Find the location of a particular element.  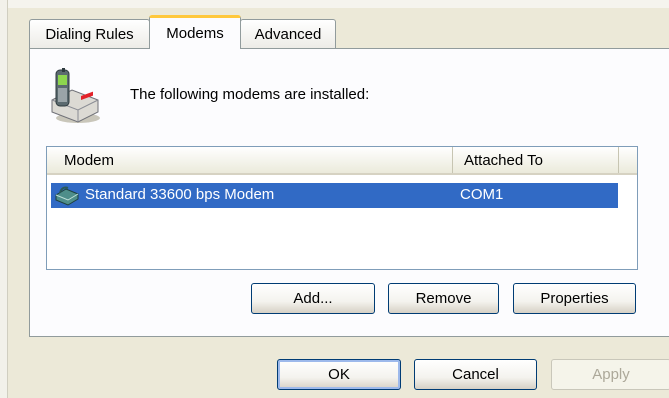

attached-port: COM1 is located at coordinates (482, 194).